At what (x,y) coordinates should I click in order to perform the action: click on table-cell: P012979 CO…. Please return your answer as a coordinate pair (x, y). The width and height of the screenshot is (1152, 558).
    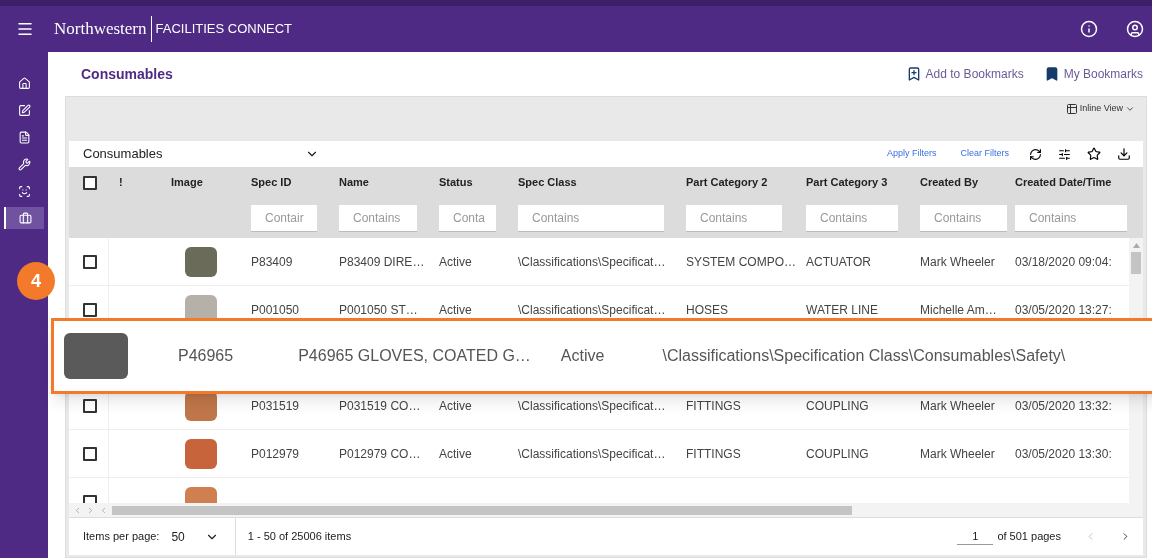
    Looking at the image, I should click on (380, 453).